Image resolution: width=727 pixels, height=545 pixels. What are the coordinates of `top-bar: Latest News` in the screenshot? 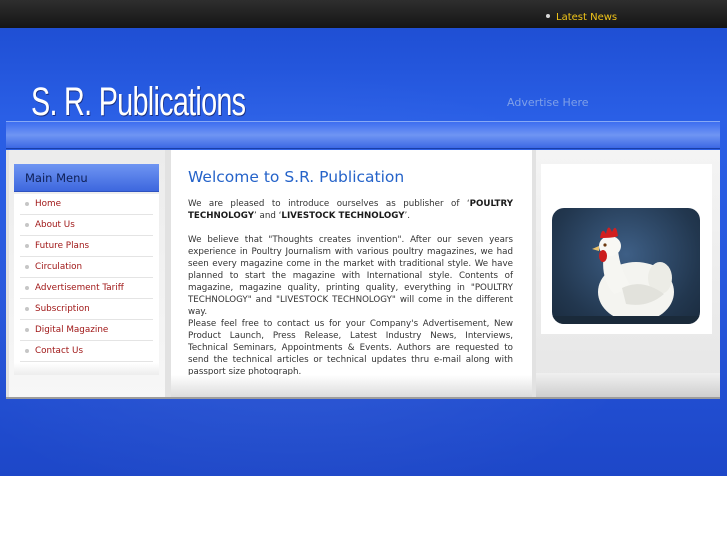 It's located at (363, 14).